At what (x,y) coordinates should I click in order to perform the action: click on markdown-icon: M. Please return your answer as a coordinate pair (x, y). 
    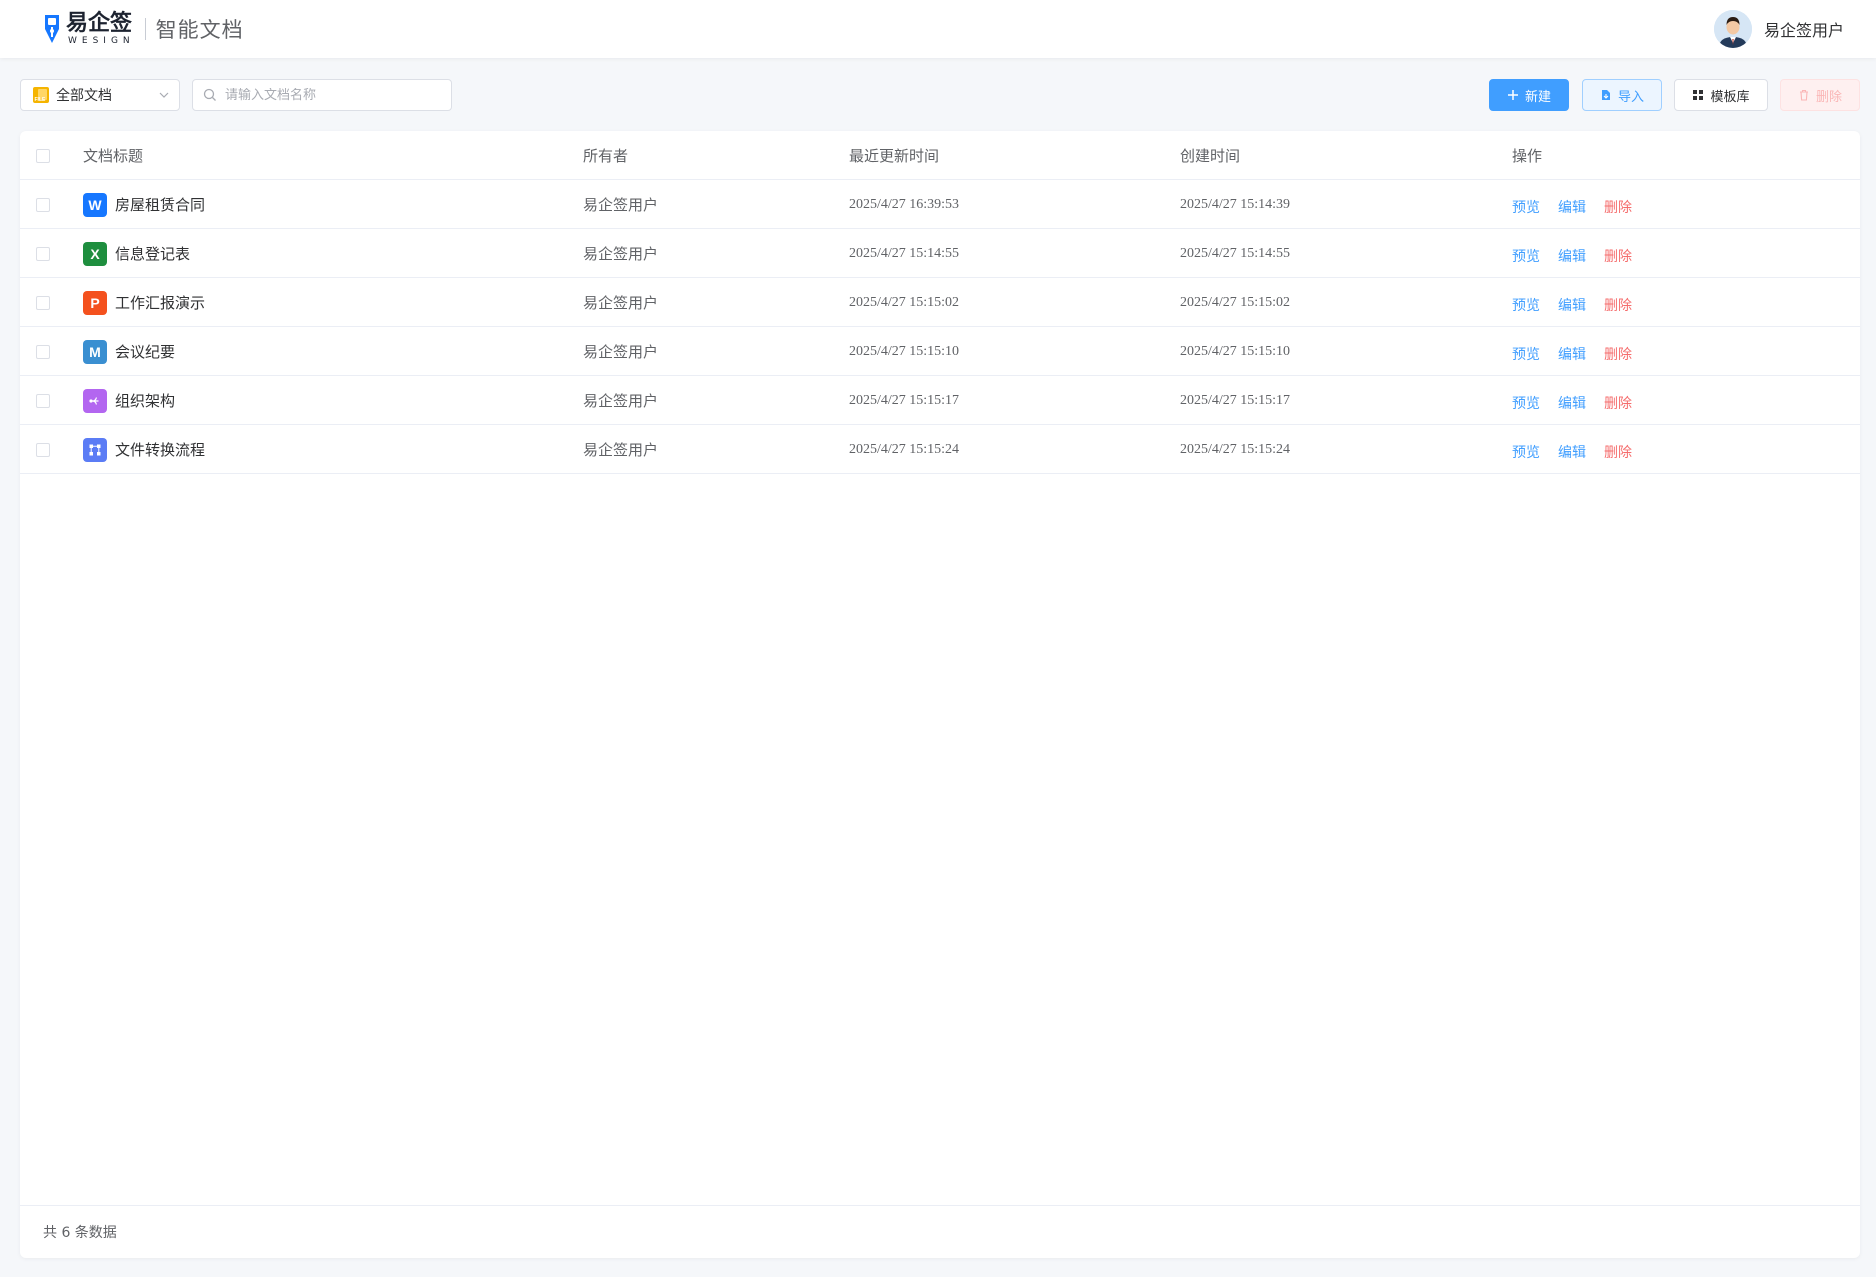
    Looking at the image, I should click on (95, 351).